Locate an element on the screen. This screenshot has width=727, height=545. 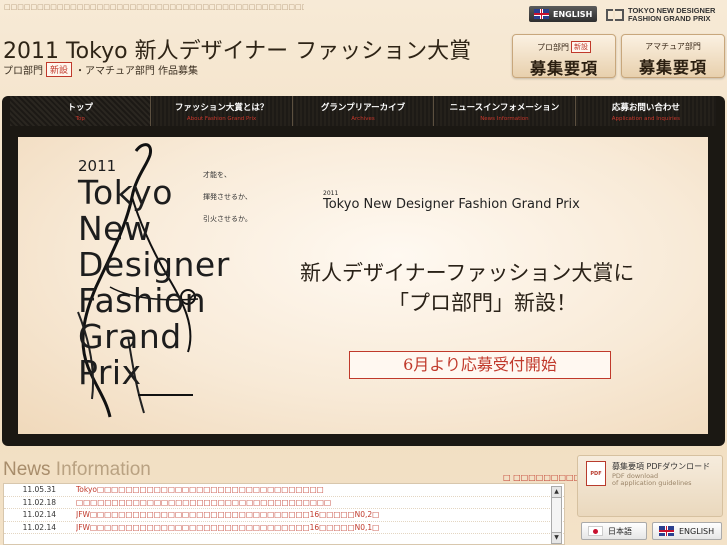
hero-english-text: Tokyo New Designer Fashion Grand Prix is located at coordinates (451, 204).